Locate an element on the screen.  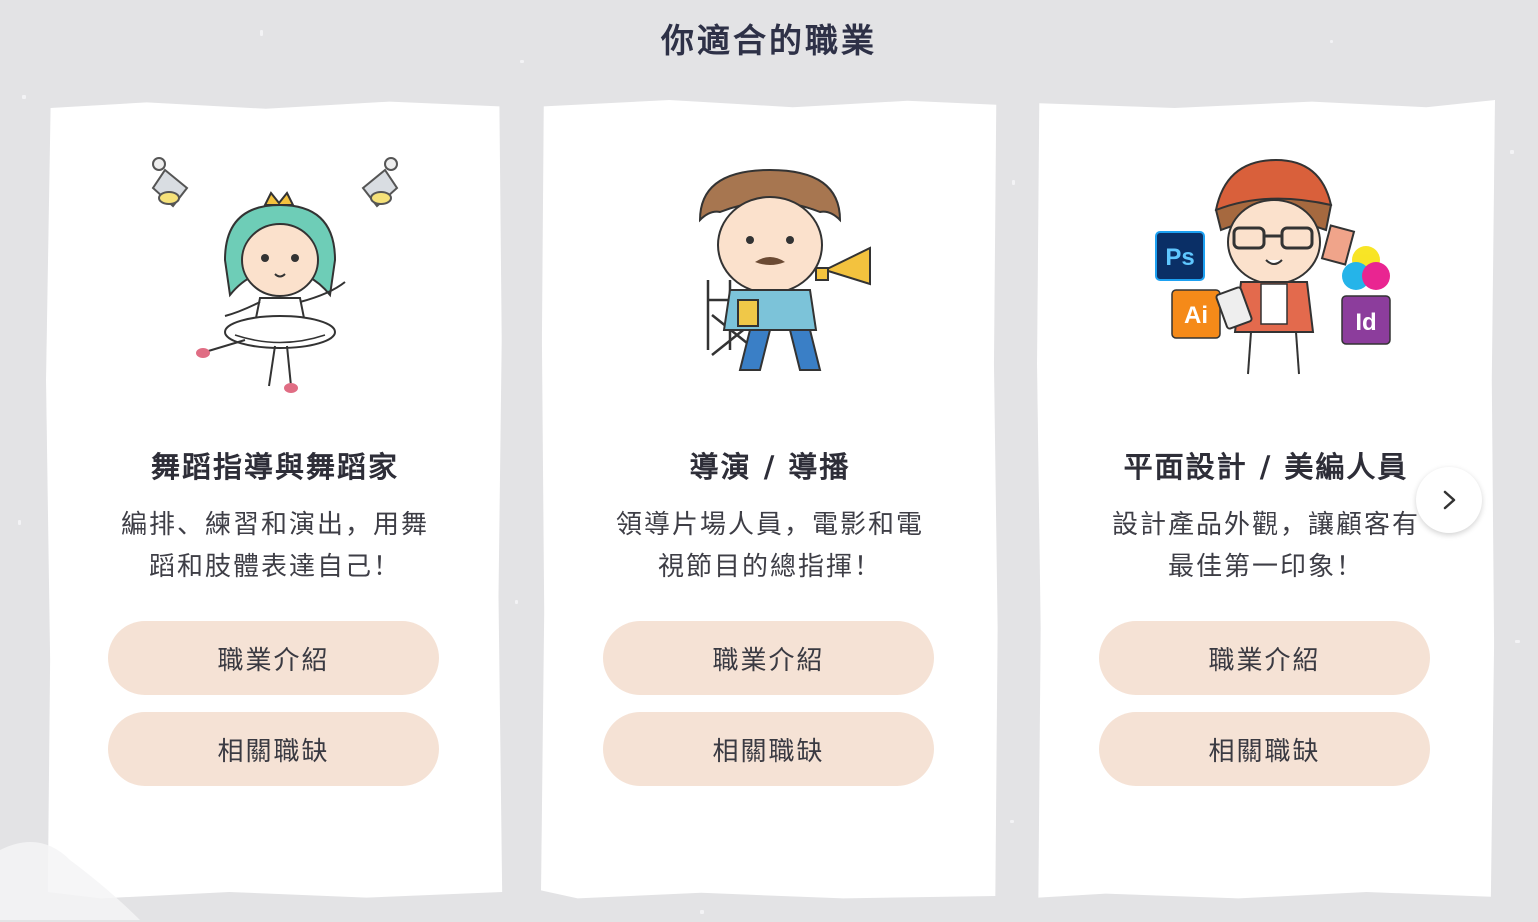
description-line: 最佳第一印象！ is located at coordinates (1265, 567).